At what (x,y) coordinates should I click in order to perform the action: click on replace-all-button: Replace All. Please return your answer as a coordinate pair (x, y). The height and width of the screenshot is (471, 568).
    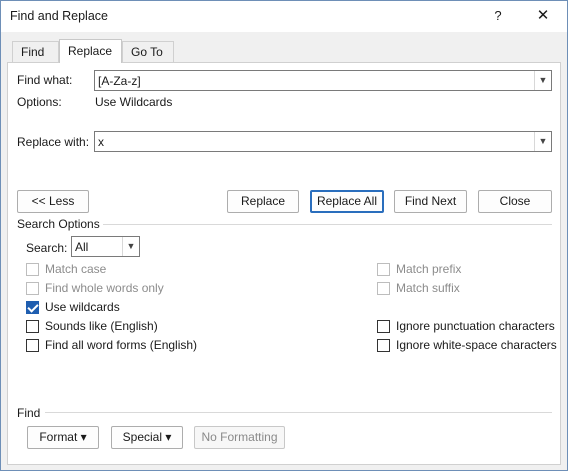
    Looking at the image, I should click on (347, 201).